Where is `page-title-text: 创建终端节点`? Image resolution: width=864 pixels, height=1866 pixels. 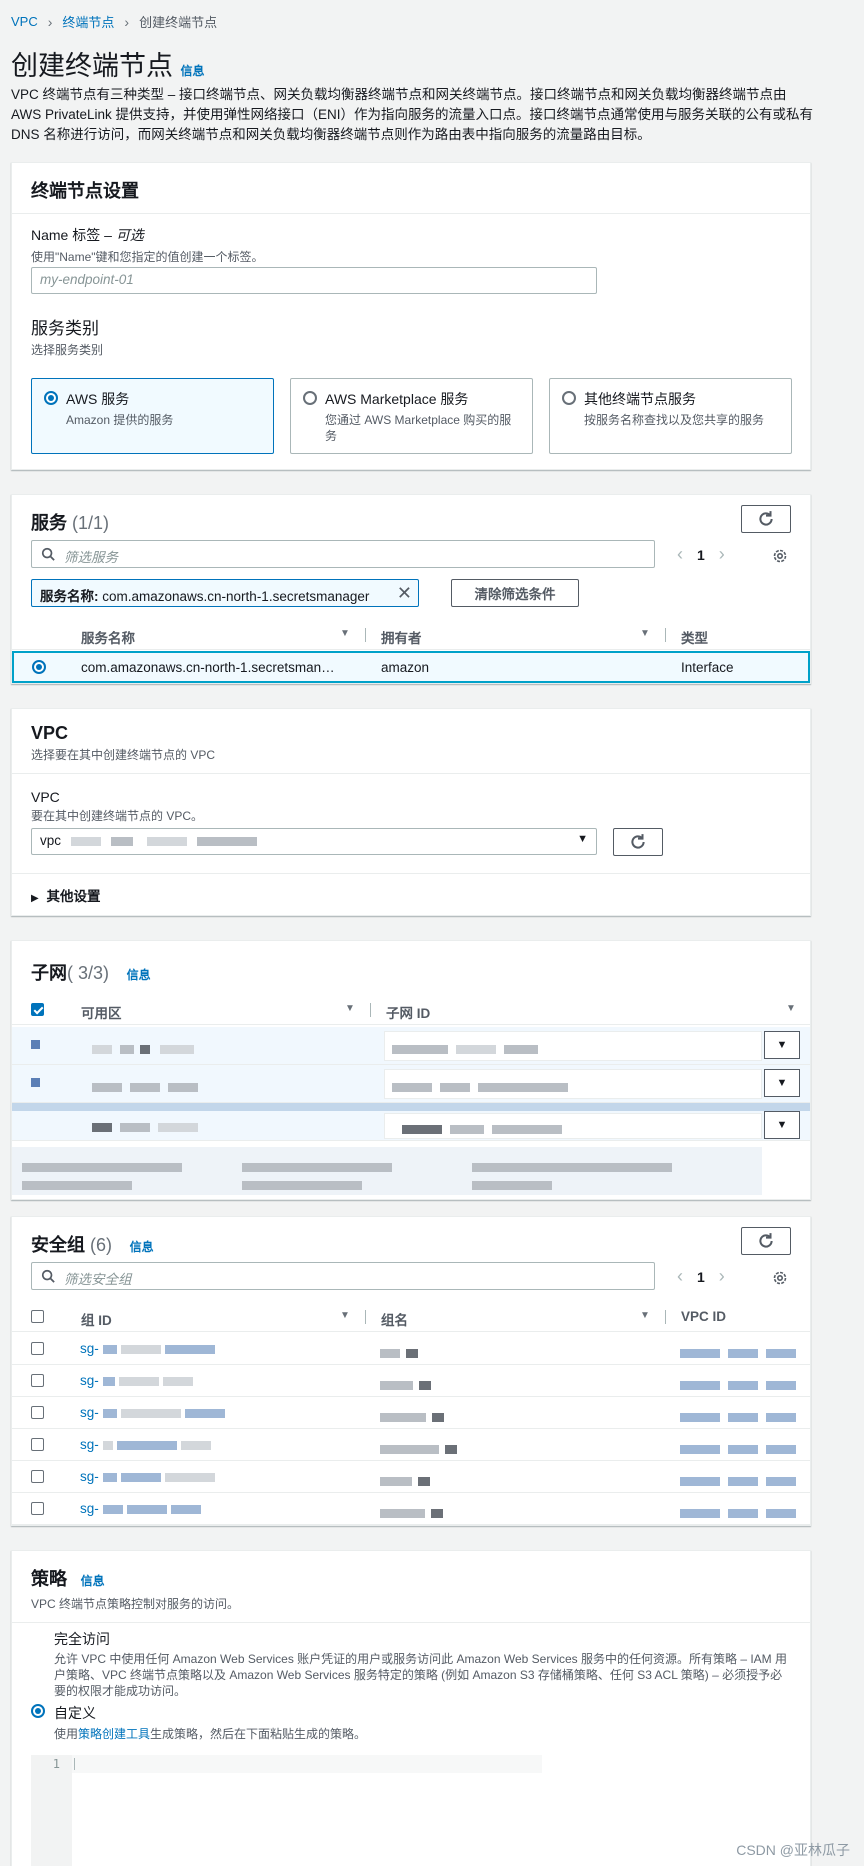 page-title-text: 创建终端节点 is located at coordinates (92, 66).